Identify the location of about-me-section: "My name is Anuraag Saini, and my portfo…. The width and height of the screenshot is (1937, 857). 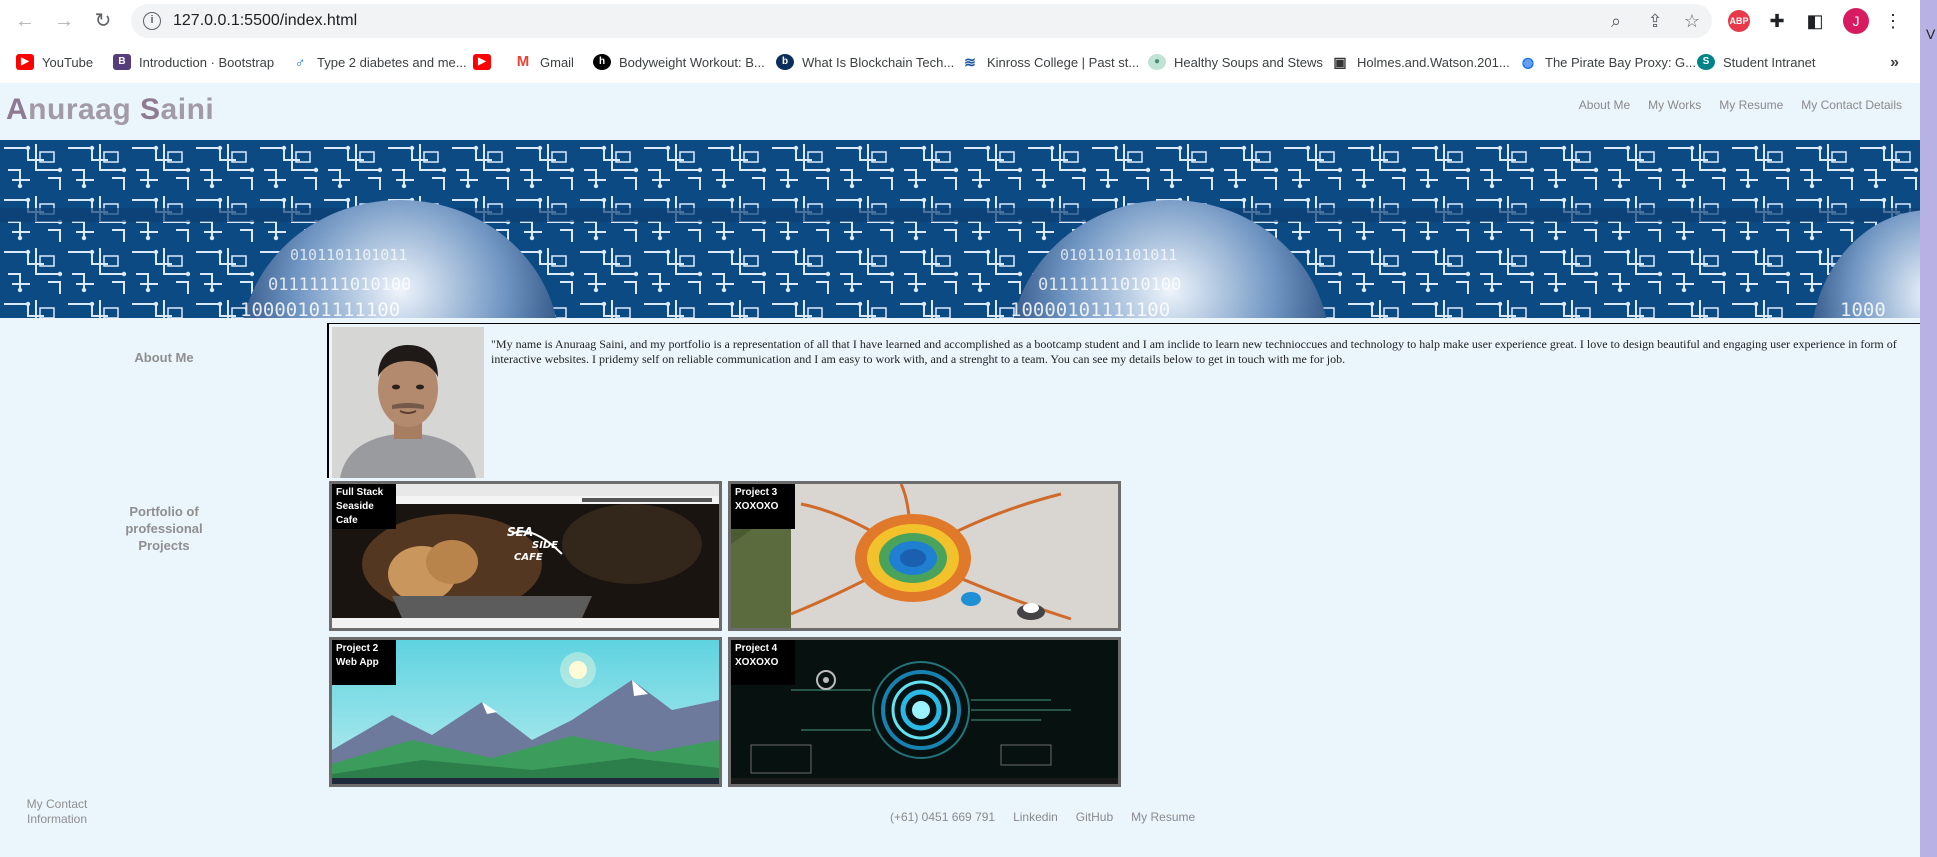
(1123, 400).